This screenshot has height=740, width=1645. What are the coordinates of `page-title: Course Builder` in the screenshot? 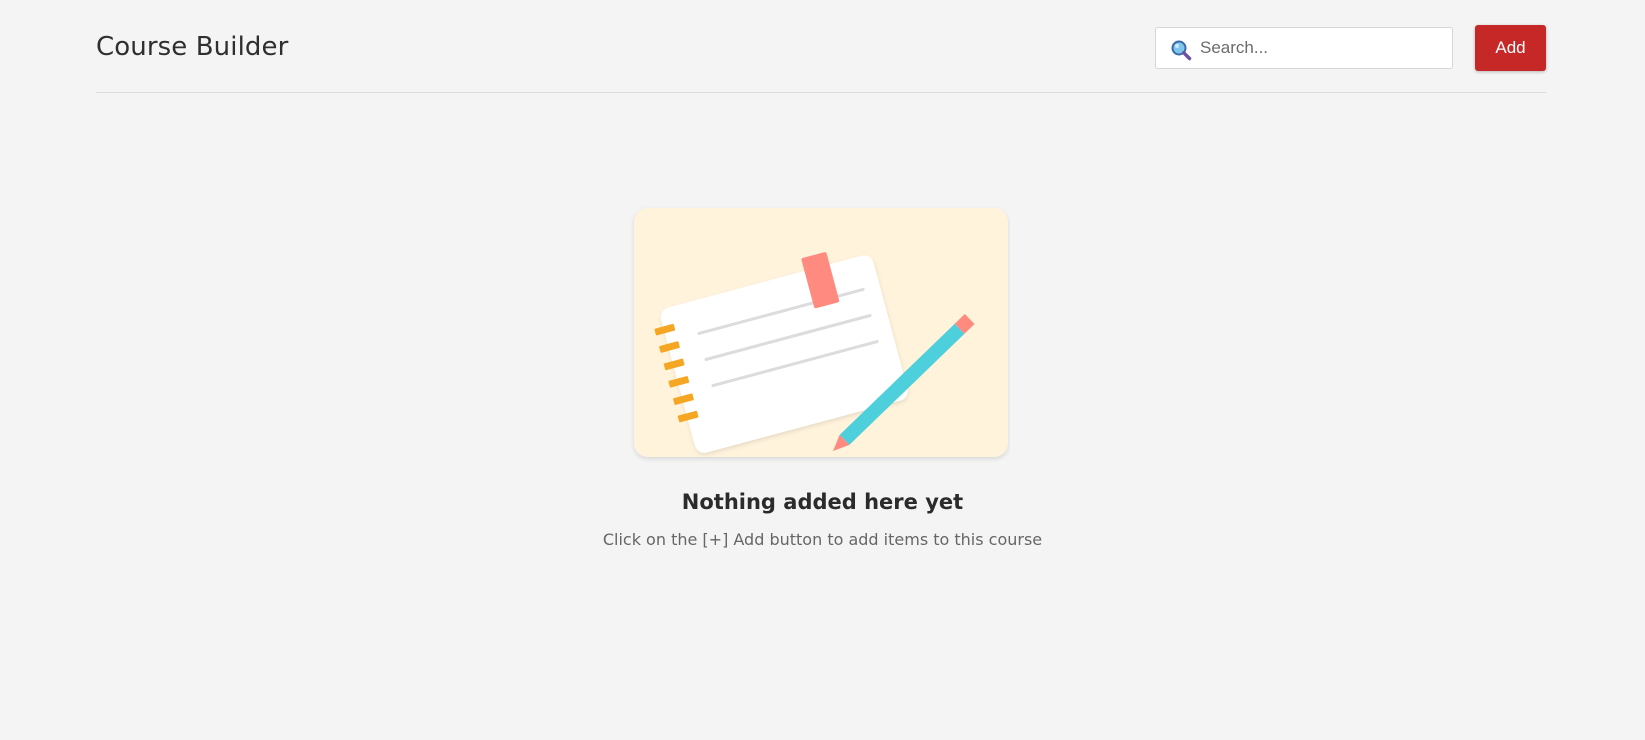 It's located at (192, 47).